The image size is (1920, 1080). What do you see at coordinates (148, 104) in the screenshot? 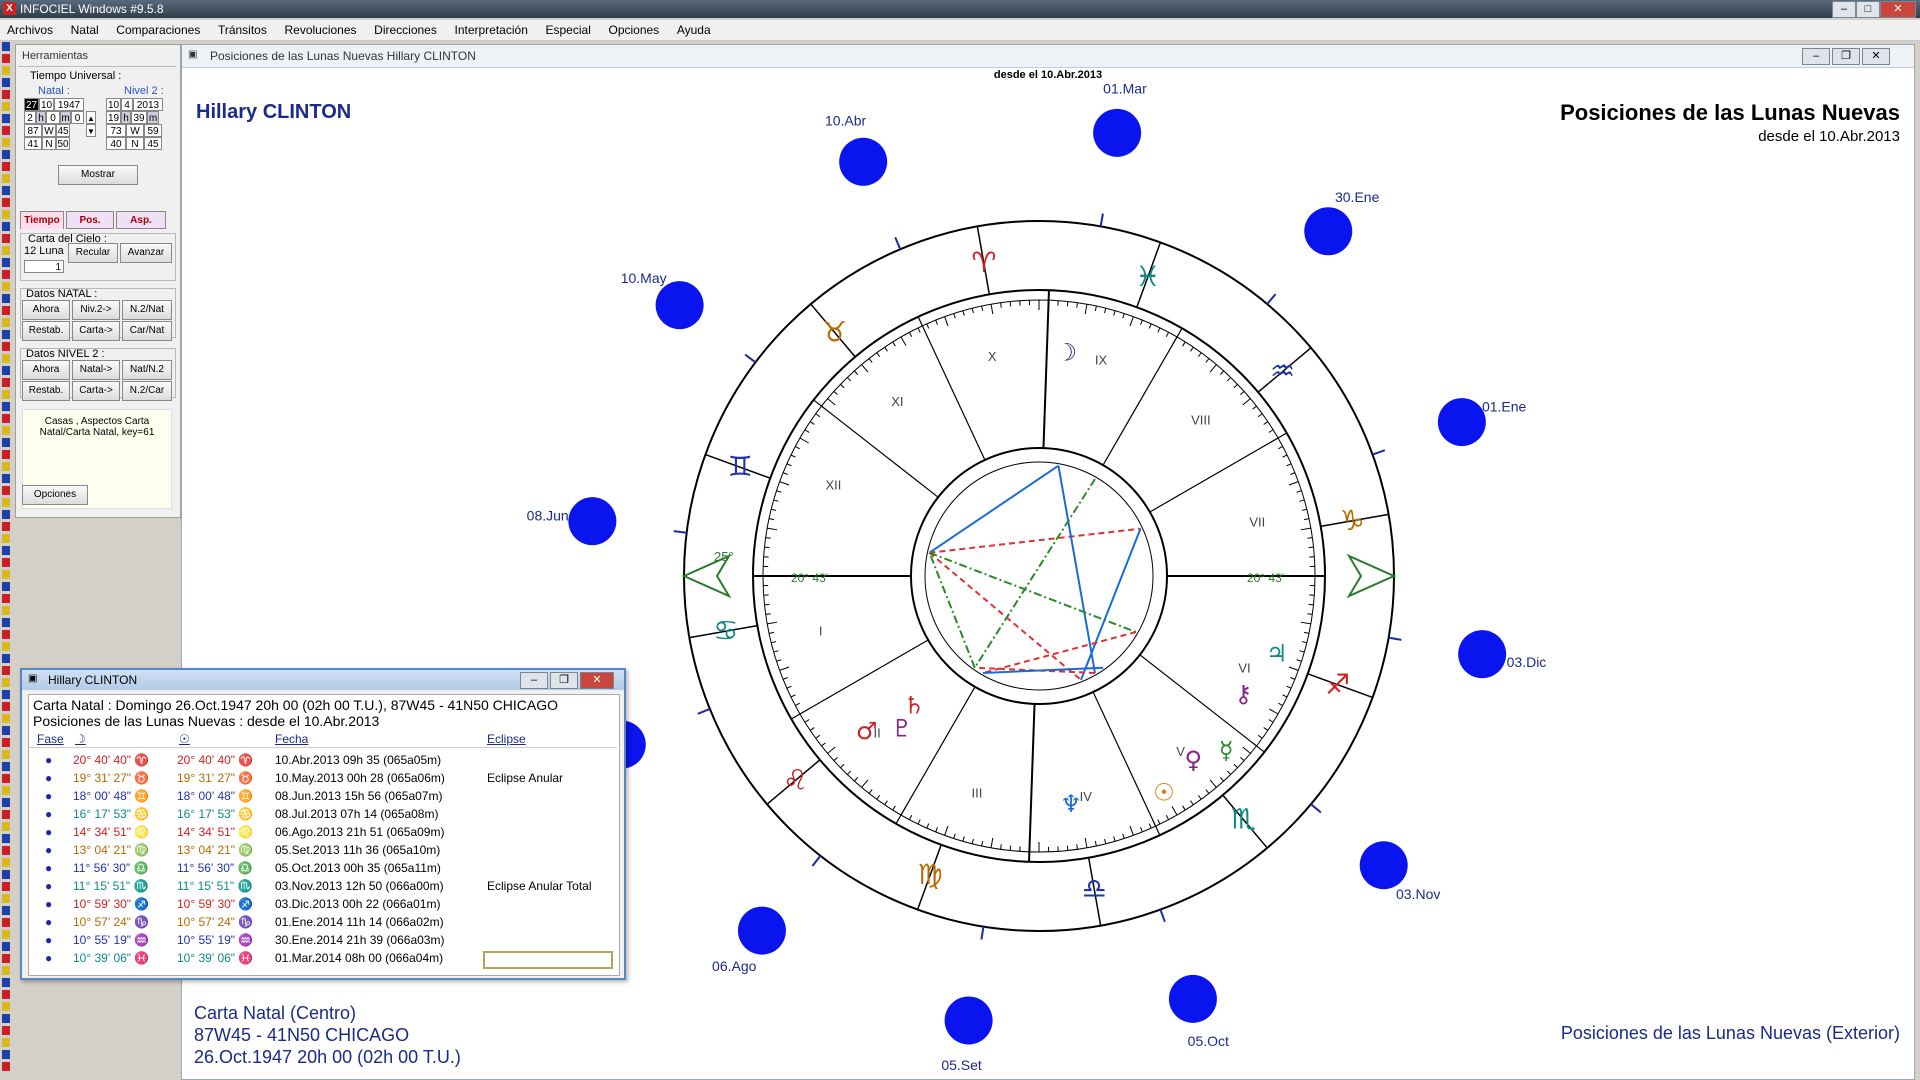
I see `level2-year: 2013` at bounding box center [148, 104].